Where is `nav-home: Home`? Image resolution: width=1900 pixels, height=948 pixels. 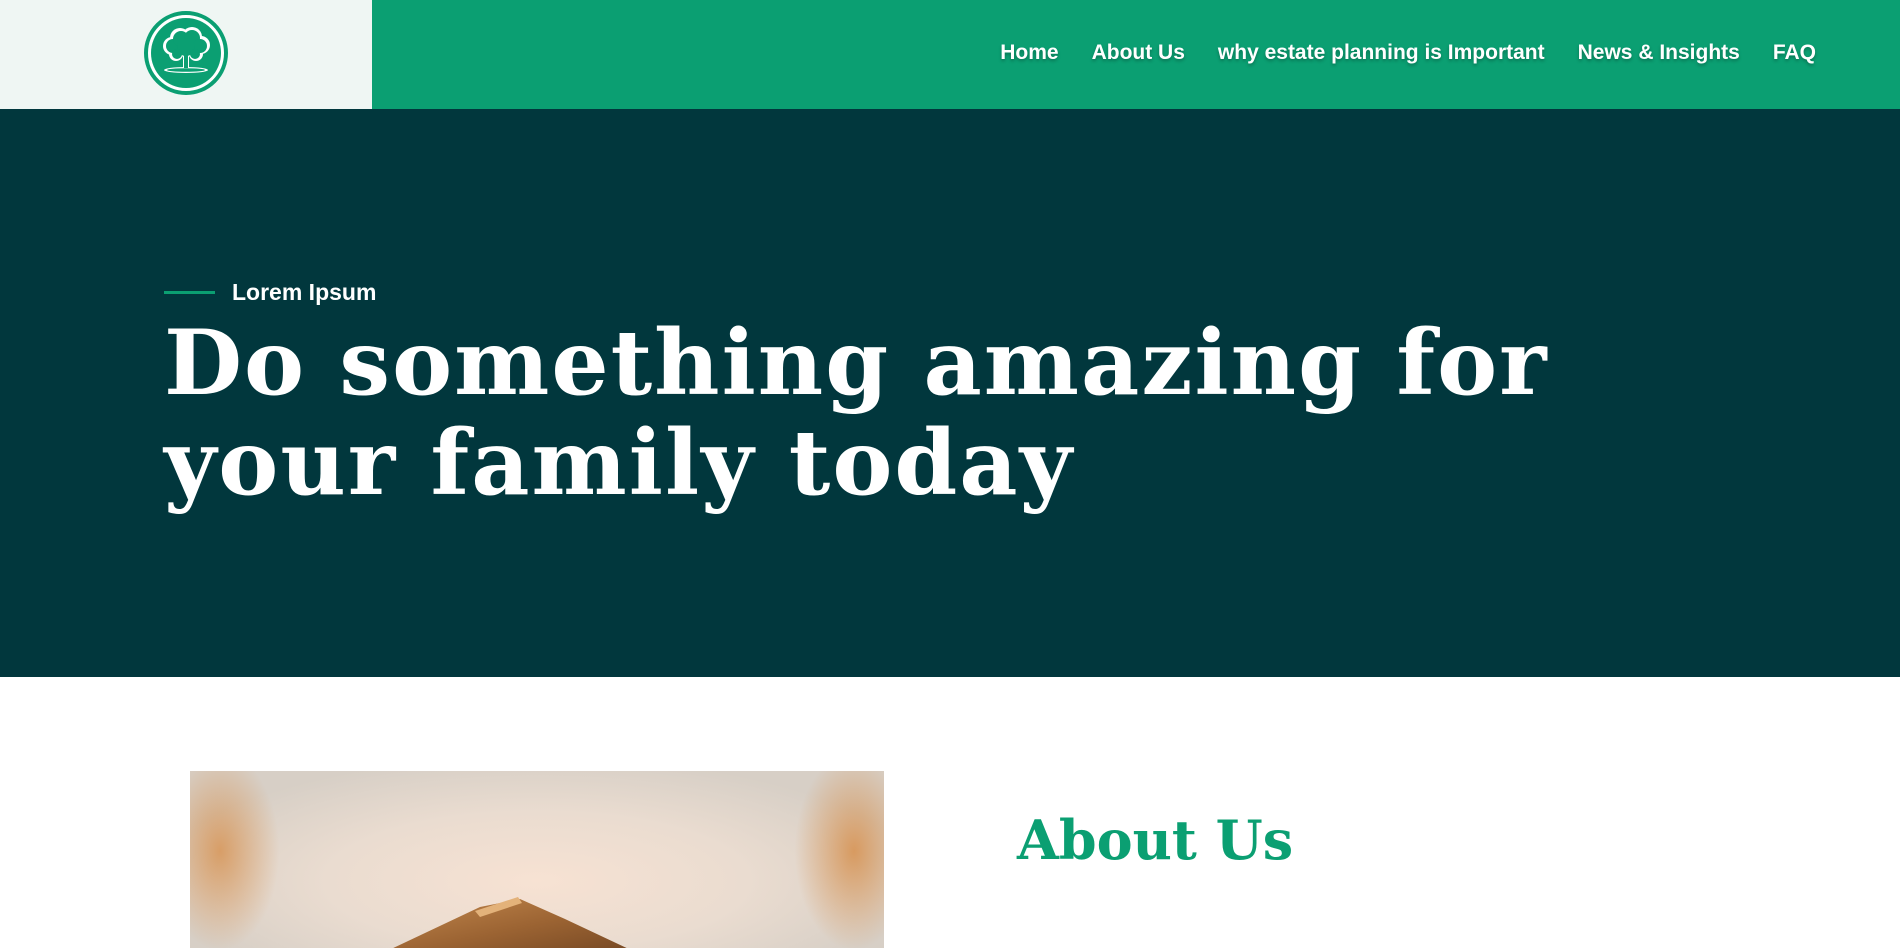
nav-home: Home is located at coordinates (1029, 53).